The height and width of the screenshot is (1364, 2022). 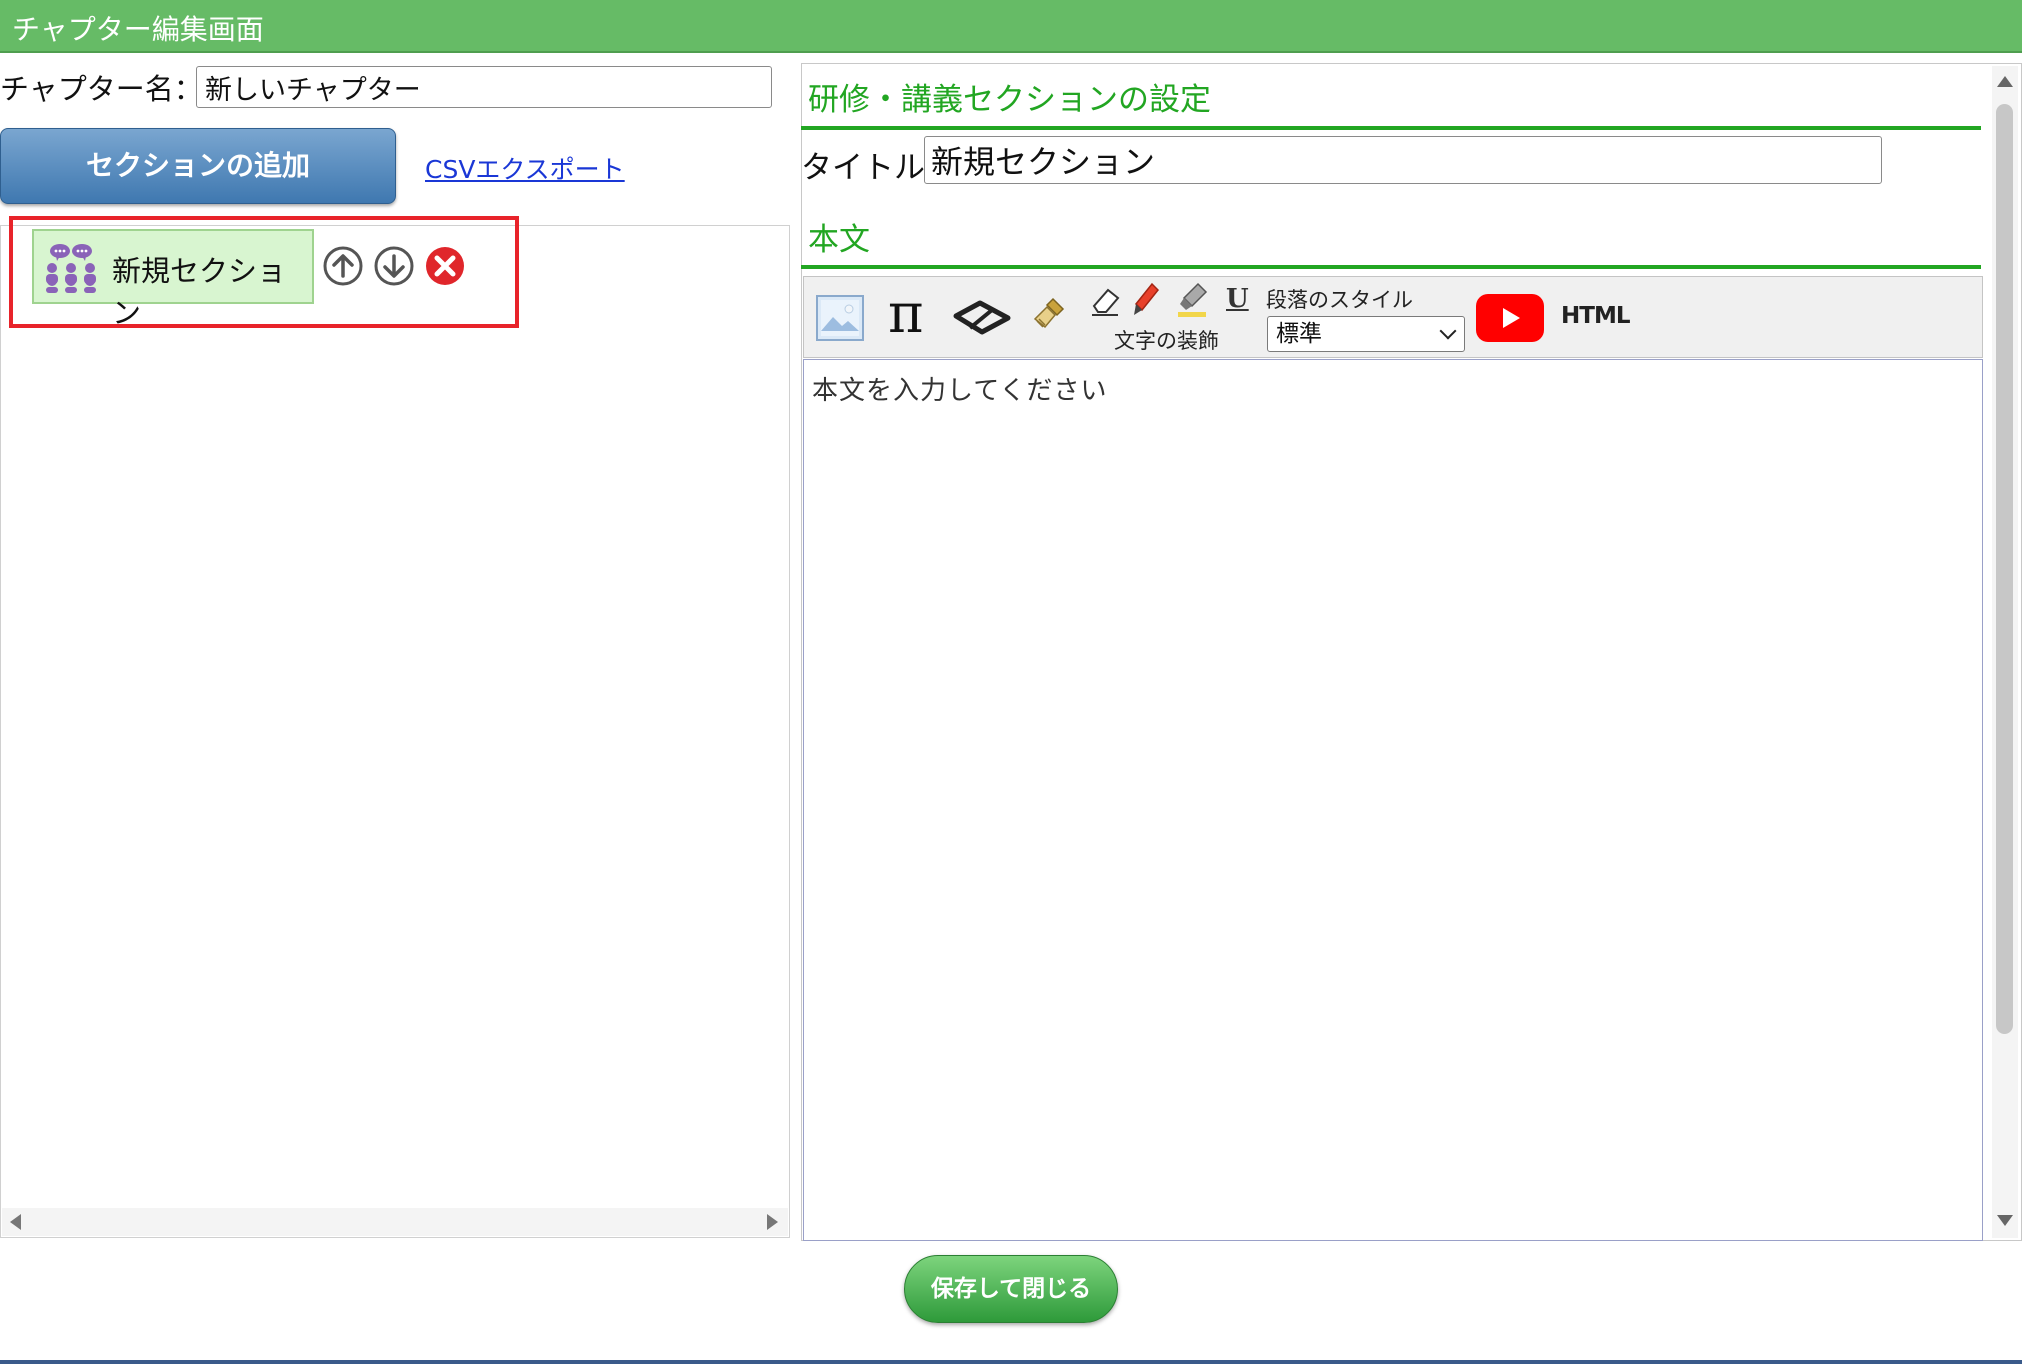 I want to click on eraser-icon, so click(x=1105, y=301).